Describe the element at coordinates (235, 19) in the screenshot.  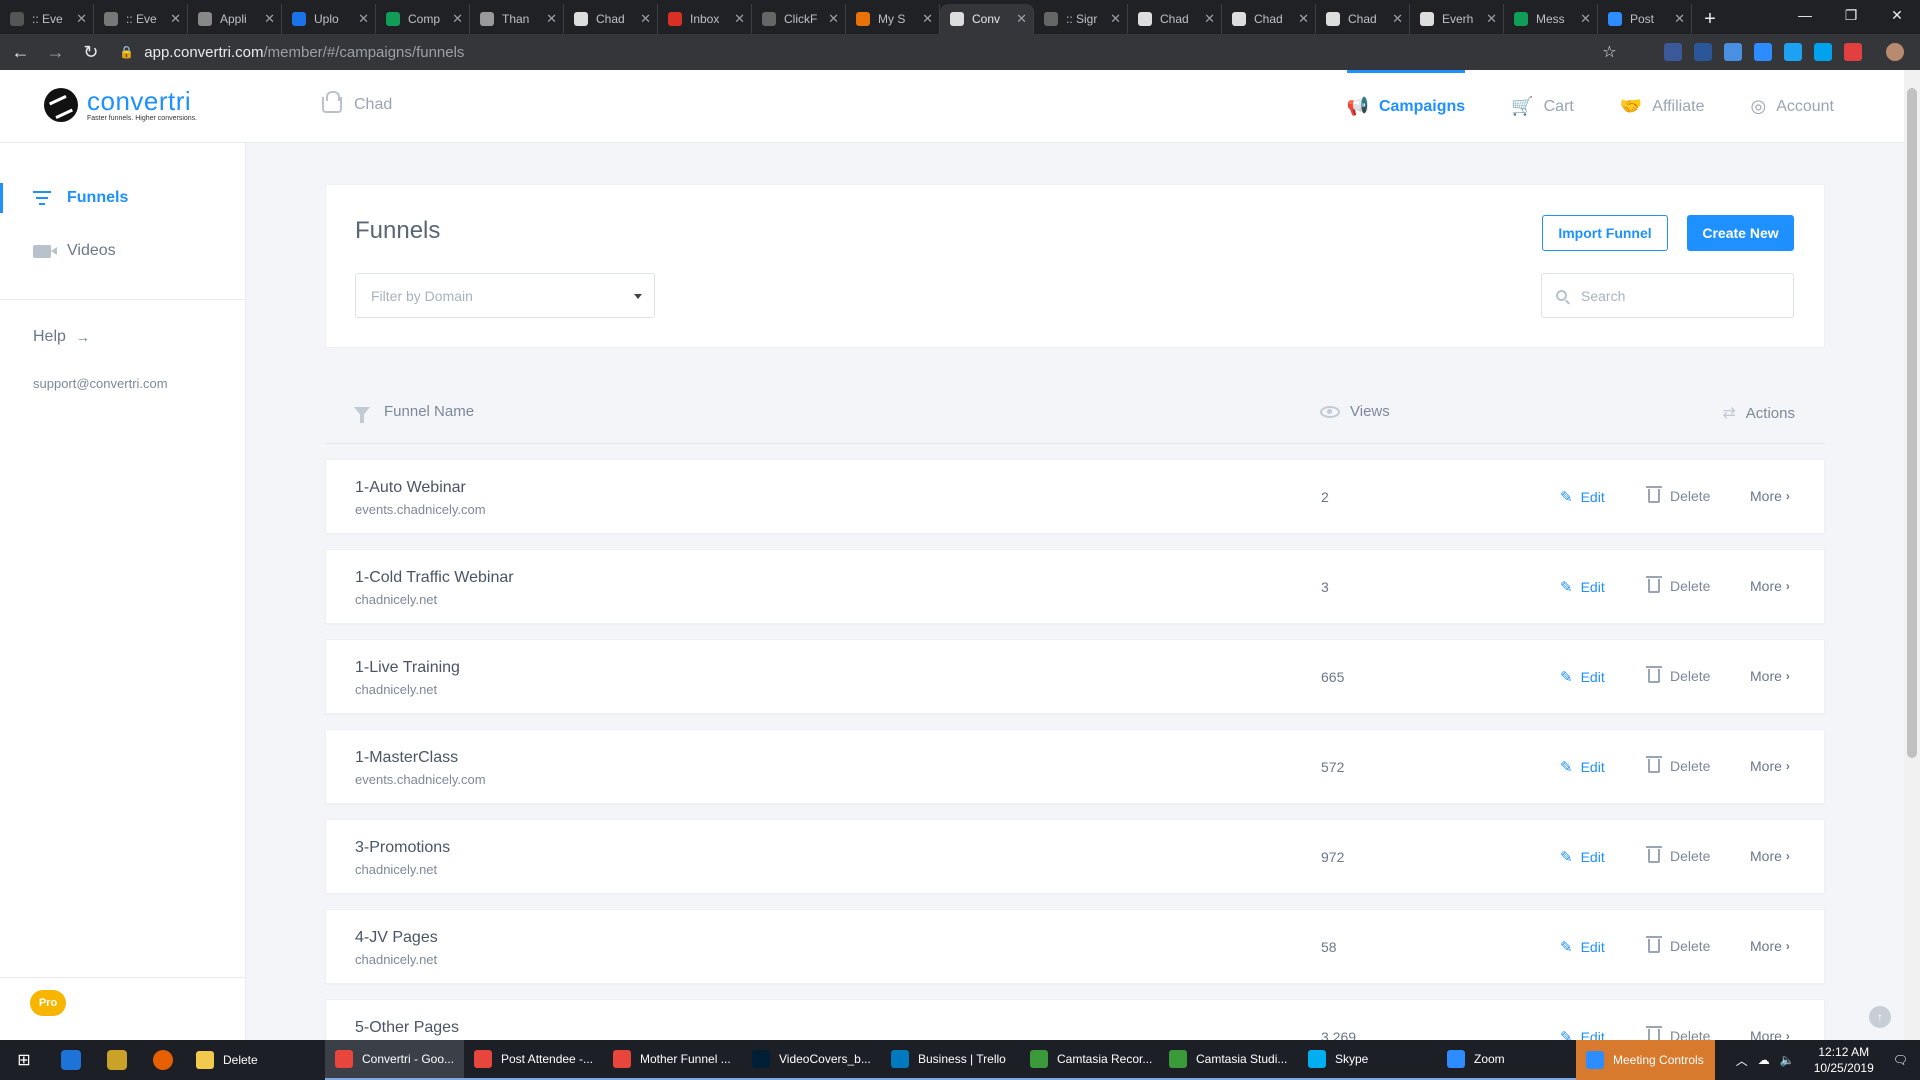
I see `browser-tab: Appli ✕` at that location.